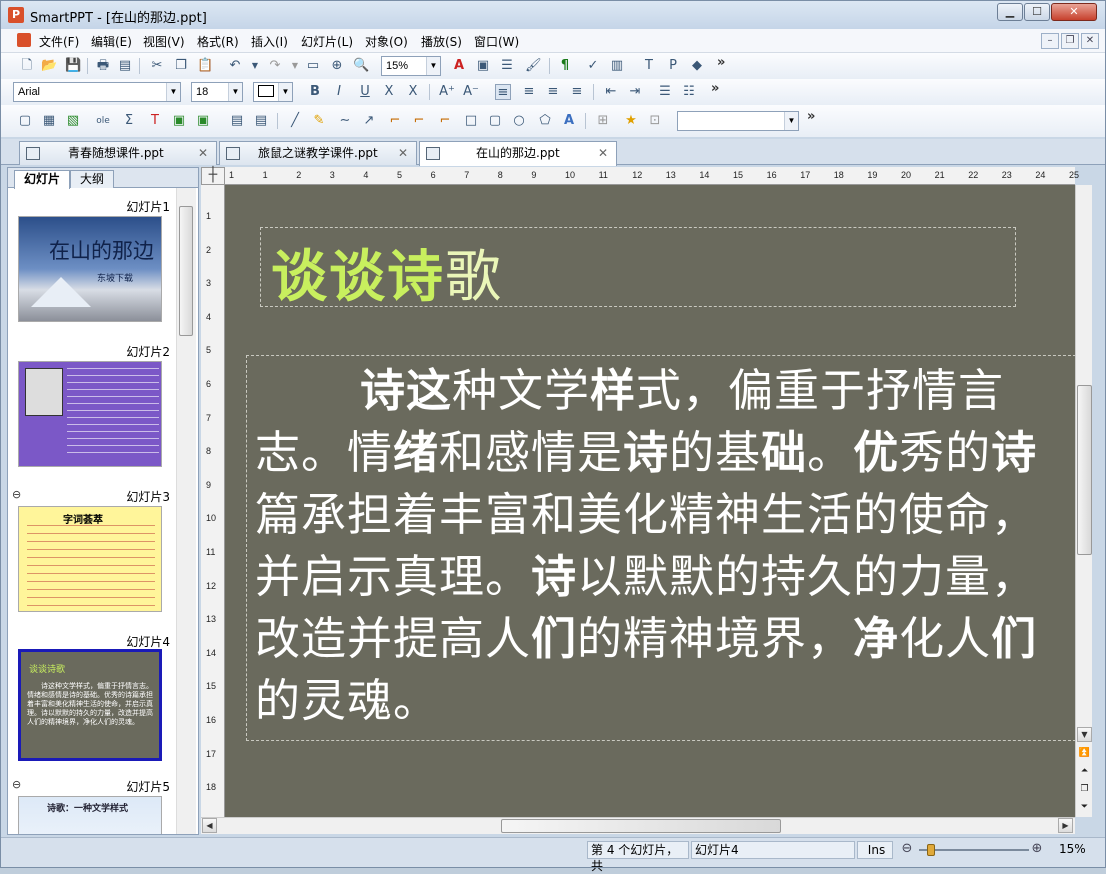  What do you see at coordinates (181, 66) in the screenshot?
I see `copy-icon: ❐` at bounding box center [181, 66].